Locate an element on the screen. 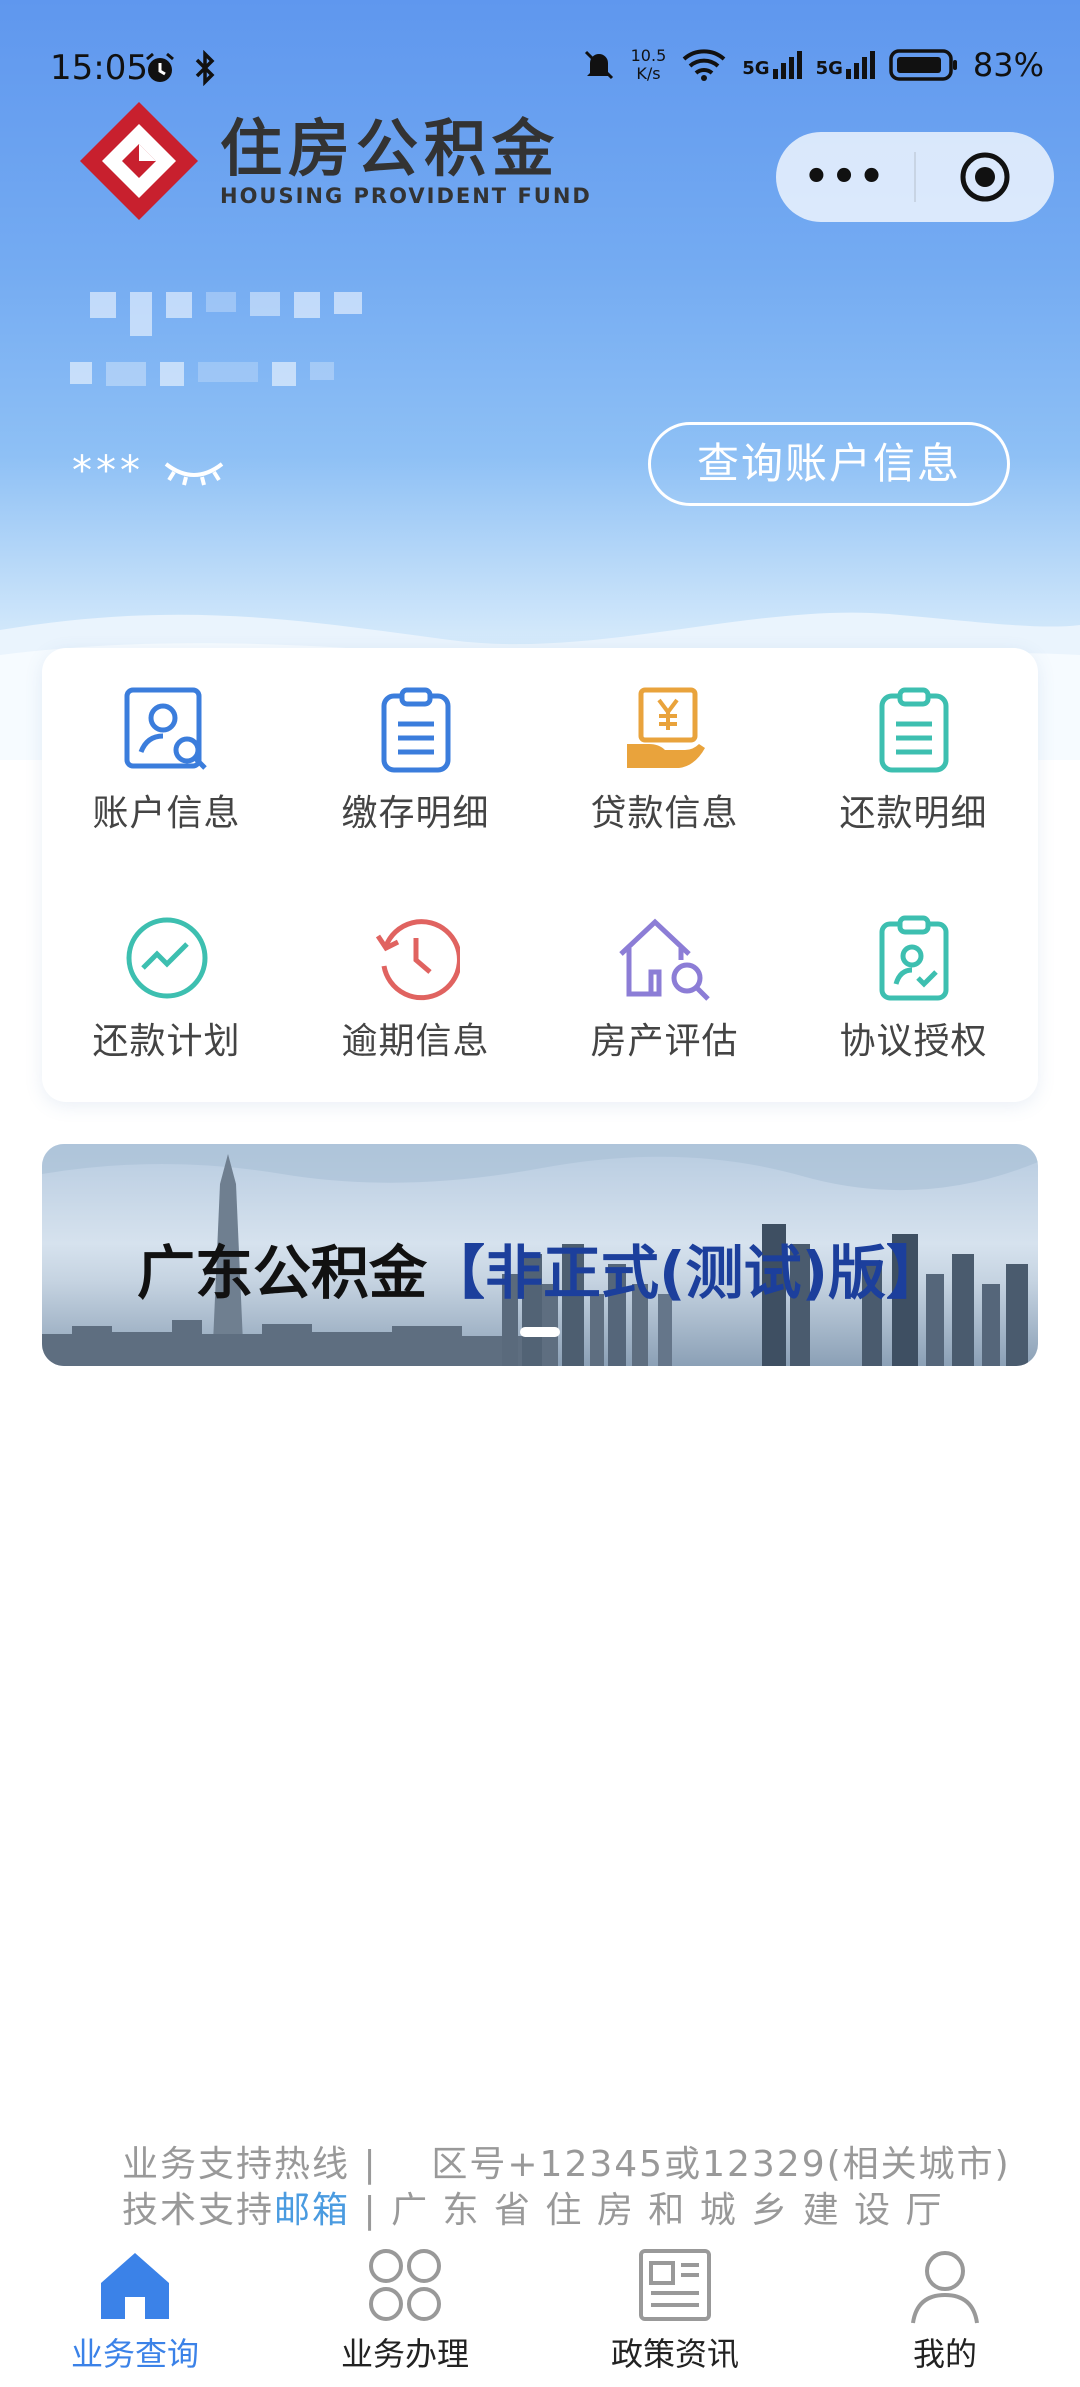  logo-subtitle: HOUSING PROVIDENT FUND is located at coordinates (406, 196).